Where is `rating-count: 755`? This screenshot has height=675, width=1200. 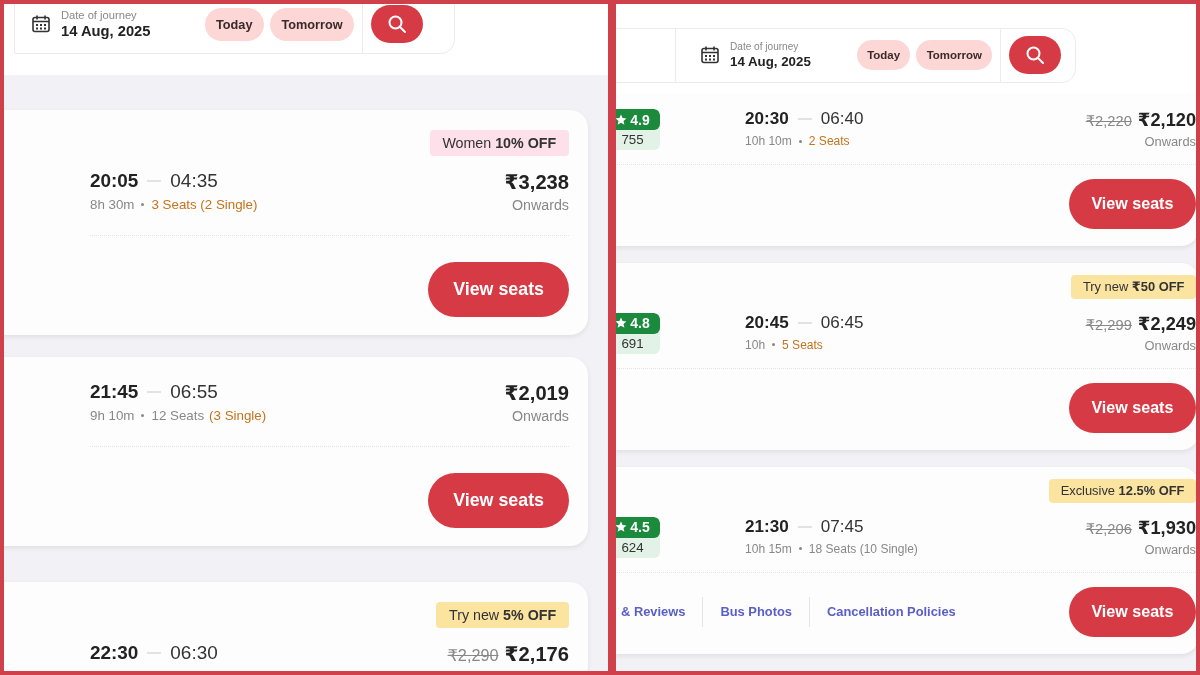
rating-count: 755 is located at coordinates (632, 140).